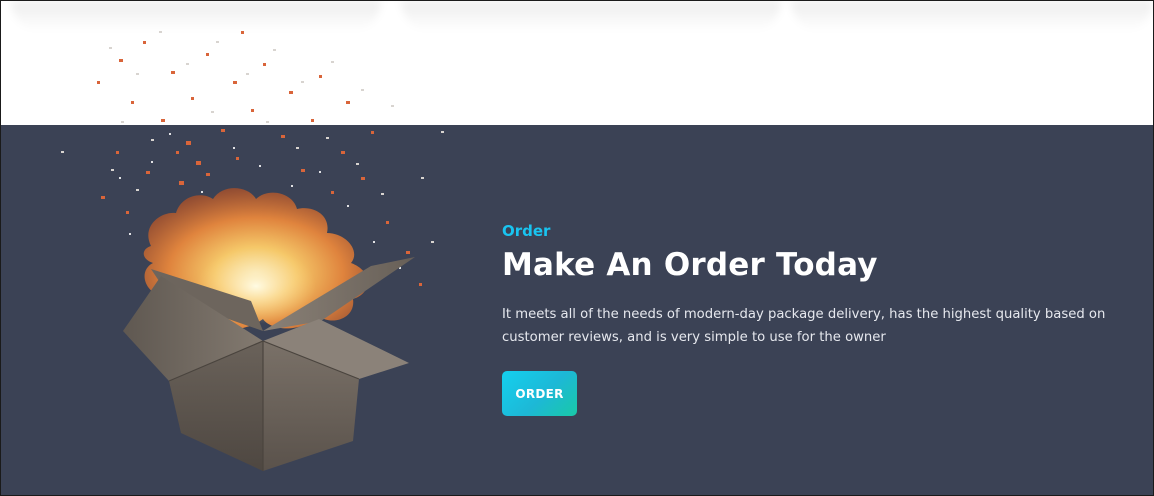 This screenshot has width=1154, height=496. What do you see at coordinates (690, 265) in the screenshot?
I see `section-title: Make An Order Today` at bounding box center [690, 265].